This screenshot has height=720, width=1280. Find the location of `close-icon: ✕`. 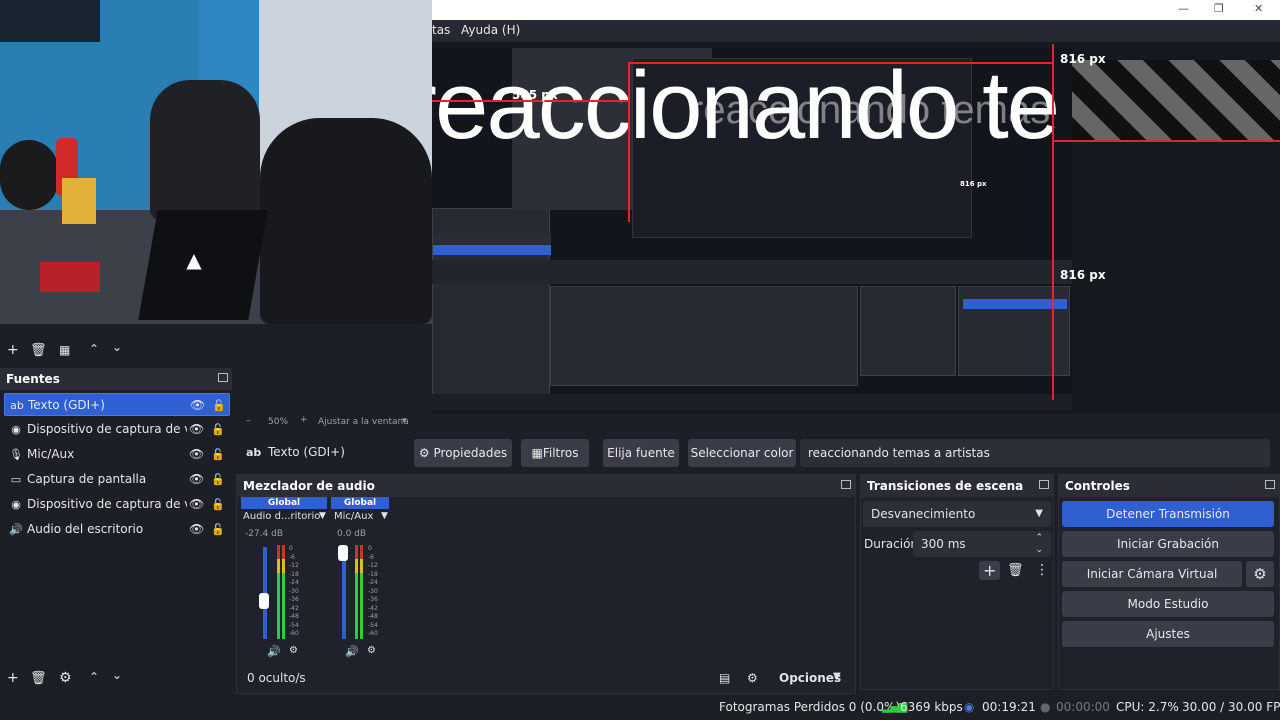

close-icon: ✕ is located at coordinates (1258, 8).